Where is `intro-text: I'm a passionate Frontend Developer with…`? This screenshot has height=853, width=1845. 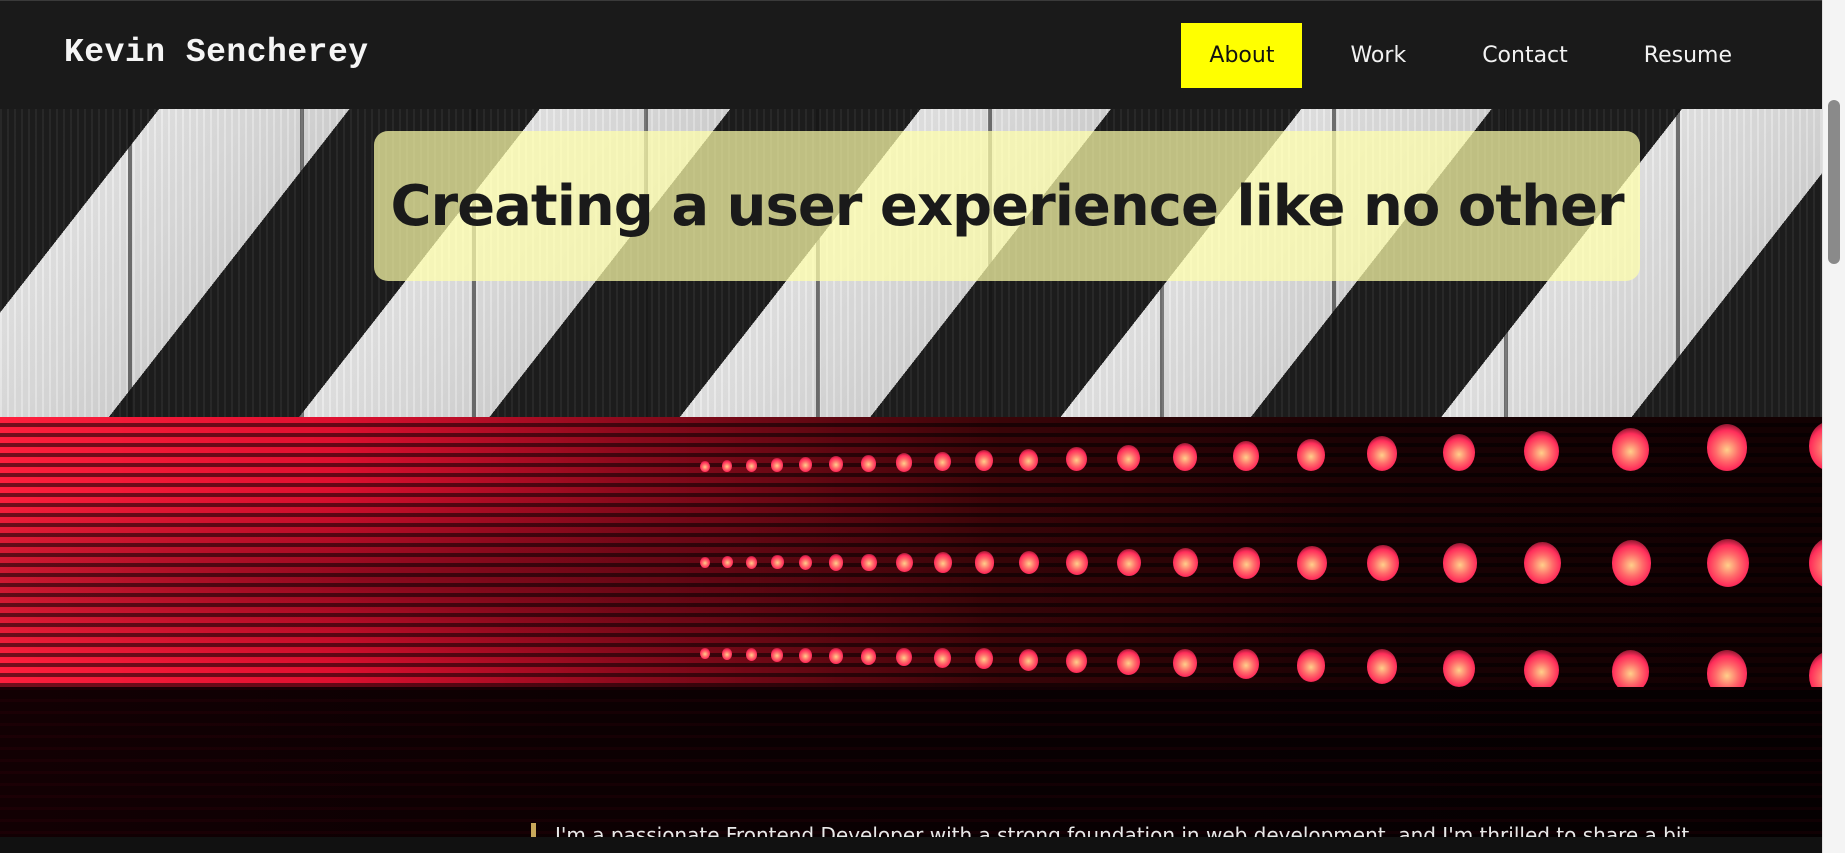
intro-text: I'm a passionate Frontend Developer with… is located at coordinates (1122, 830).